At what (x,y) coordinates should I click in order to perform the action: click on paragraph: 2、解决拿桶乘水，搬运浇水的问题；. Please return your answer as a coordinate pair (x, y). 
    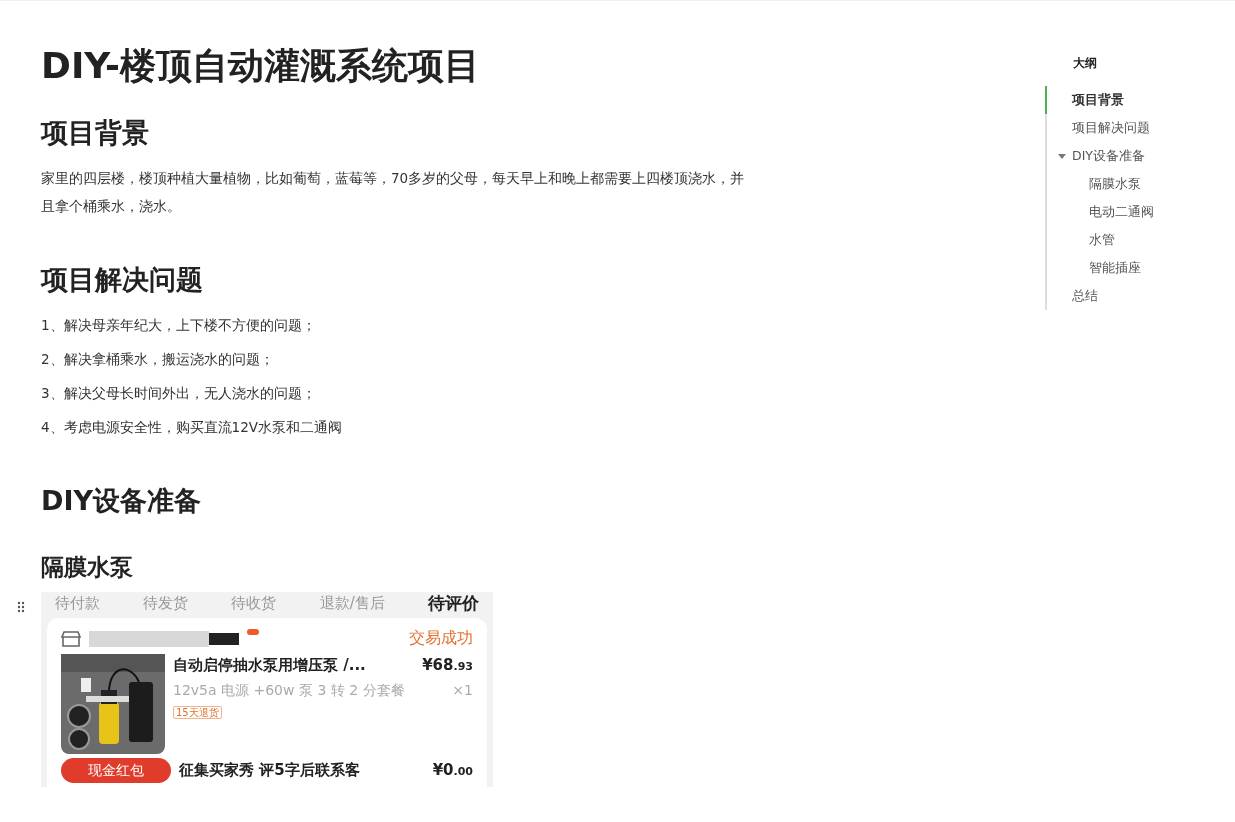
    Looking at the image, I should click on (158, 360).